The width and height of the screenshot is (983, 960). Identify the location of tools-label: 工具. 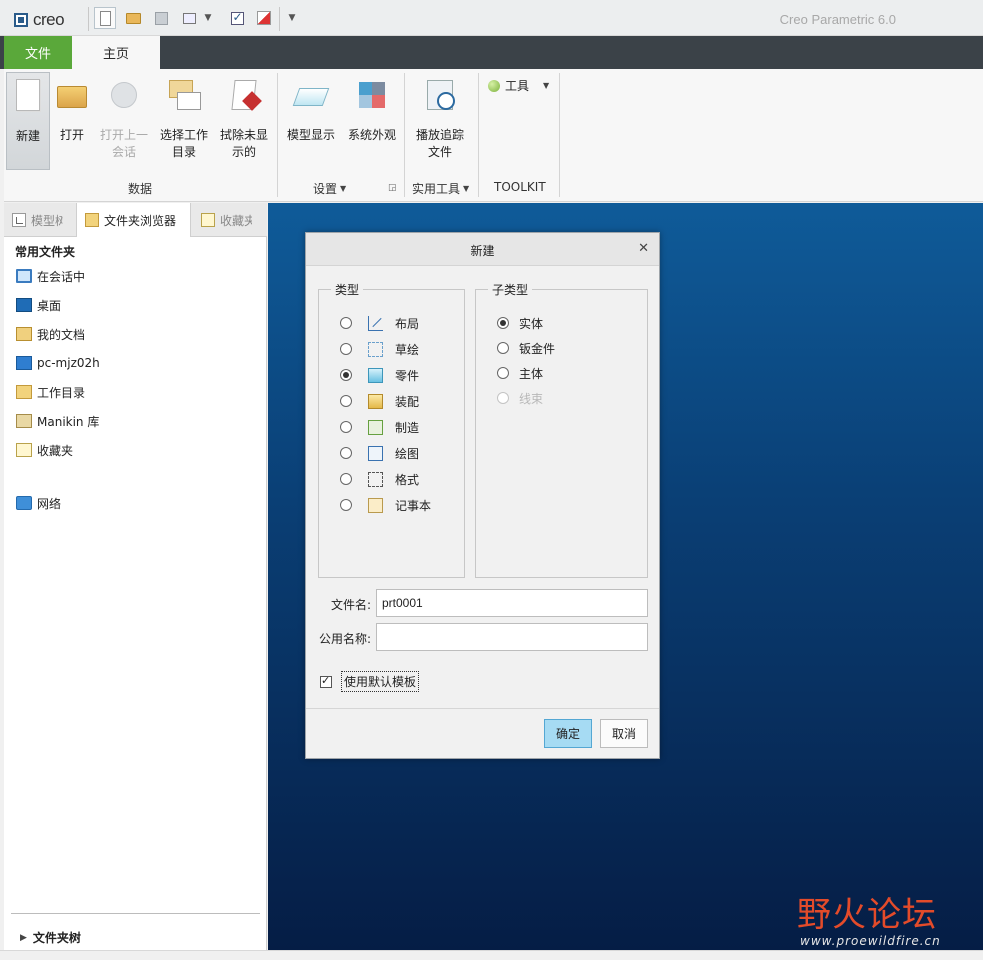
(517, 86).